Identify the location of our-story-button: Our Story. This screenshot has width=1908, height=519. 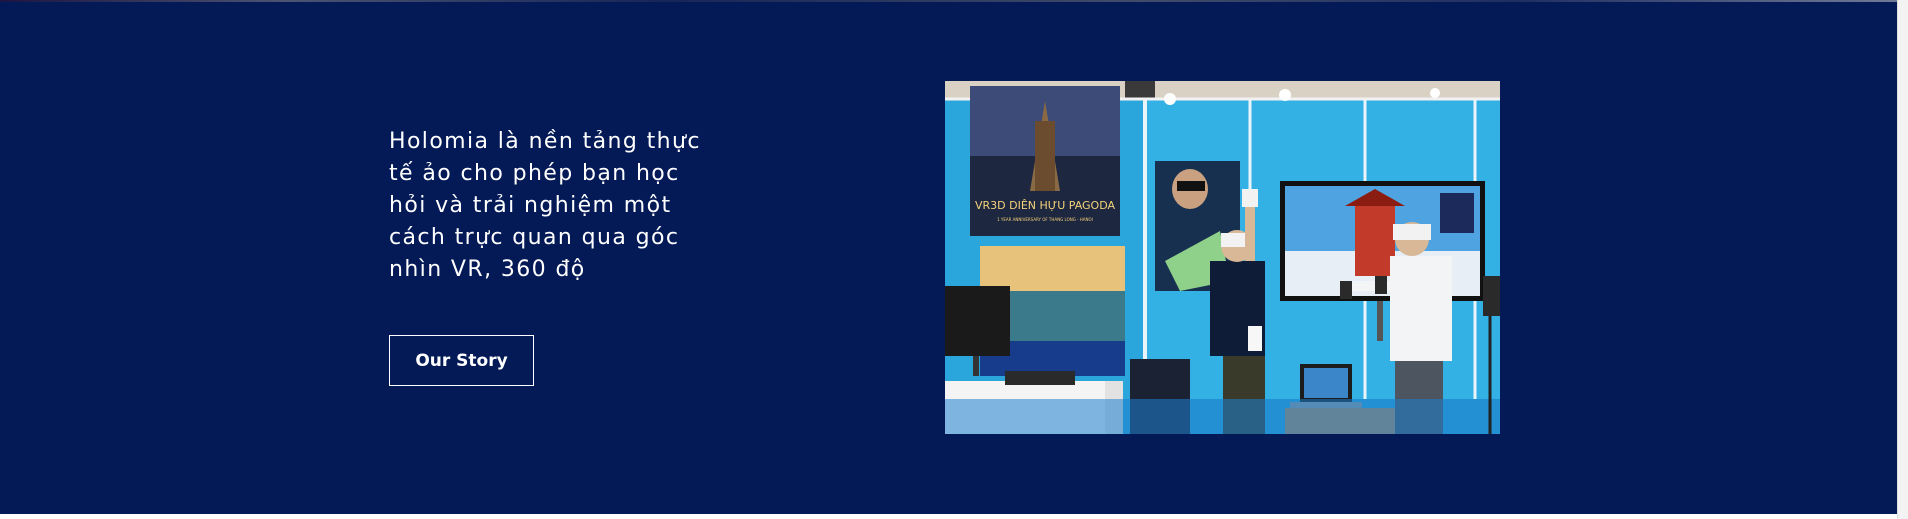
(461, 360).